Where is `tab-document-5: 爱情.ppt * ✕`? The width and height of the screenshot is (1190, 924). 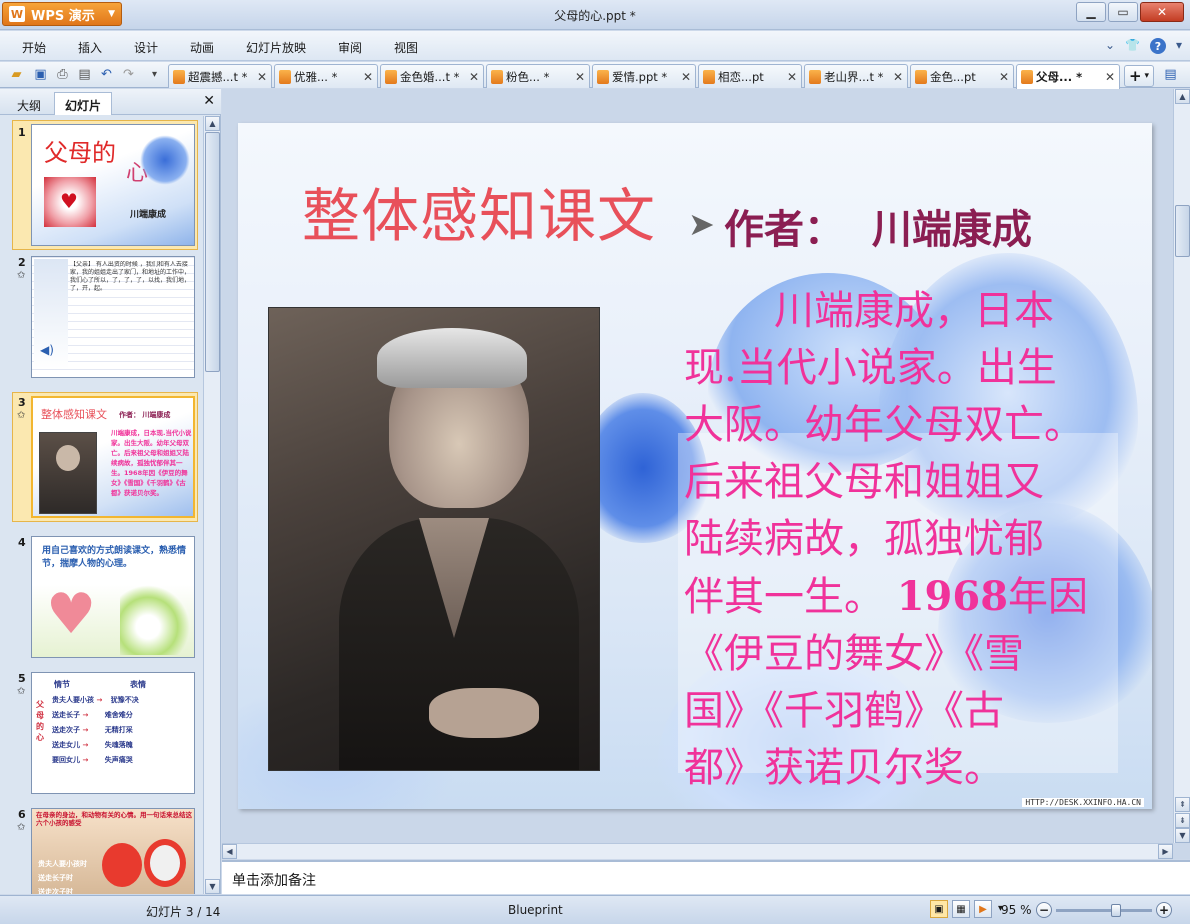
tab-document-5: 爱情.ppt * ✕ is located at coordinates (644, 76).